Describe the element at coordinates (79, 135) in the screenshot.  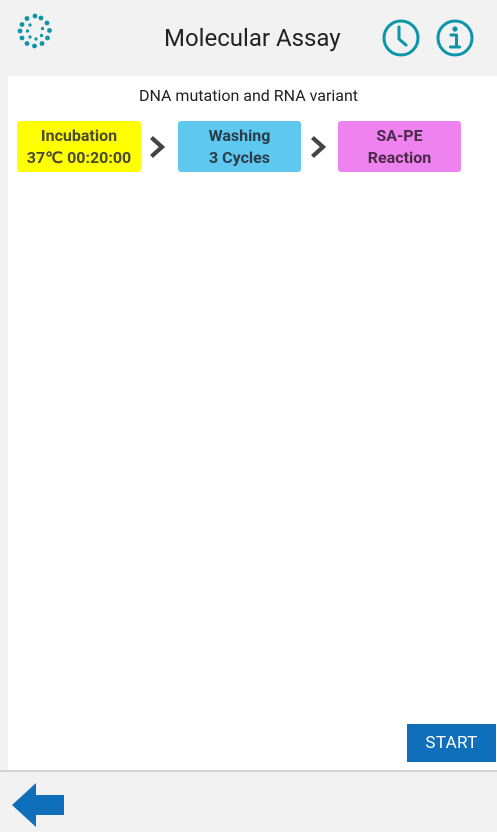
I see `step-incubation-title: Incubation` at that location.